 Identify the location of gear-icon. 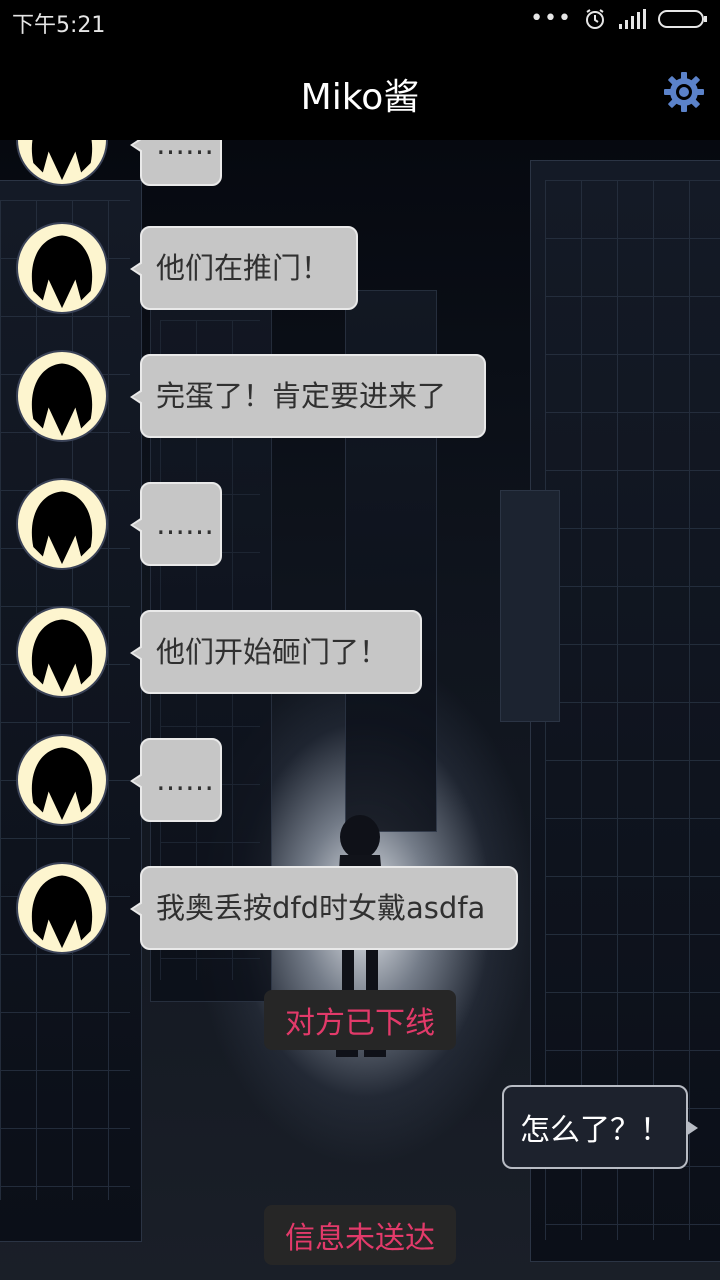
(684, 92).